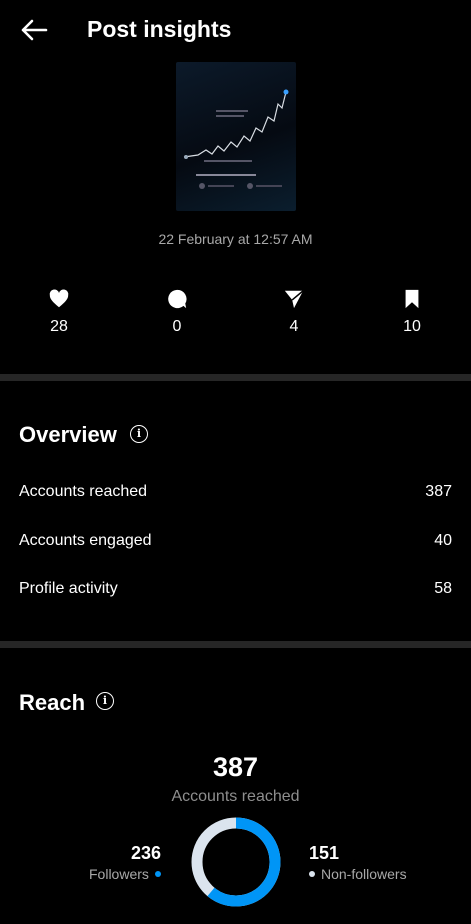 The width and height of the screenshot is (471, 924). Describe the element at coordinates (412, 312) in the screenshot. I see `saves-stat: 10` at that location.